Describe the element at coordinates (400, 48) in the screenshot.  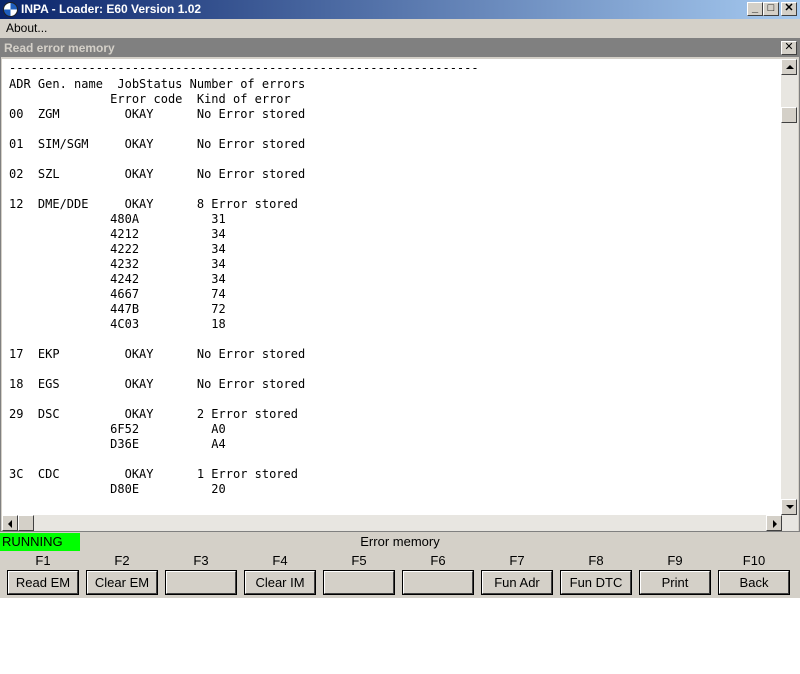
I see `child-title-bar: Read error memory ✕` at that location.